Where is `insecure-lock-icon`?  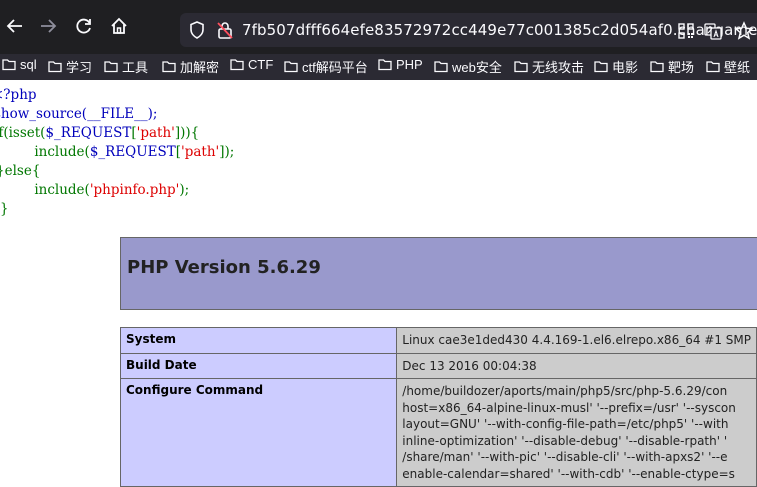
insecure-lock-icon is located at coordinates (225, 30).